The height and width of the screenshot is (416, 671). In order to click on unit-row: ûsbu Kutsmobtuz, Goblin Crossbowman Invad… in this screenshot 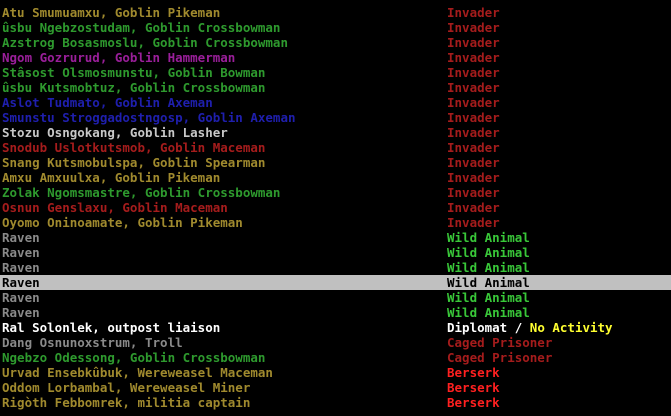, I will do `click(335, 87)`.